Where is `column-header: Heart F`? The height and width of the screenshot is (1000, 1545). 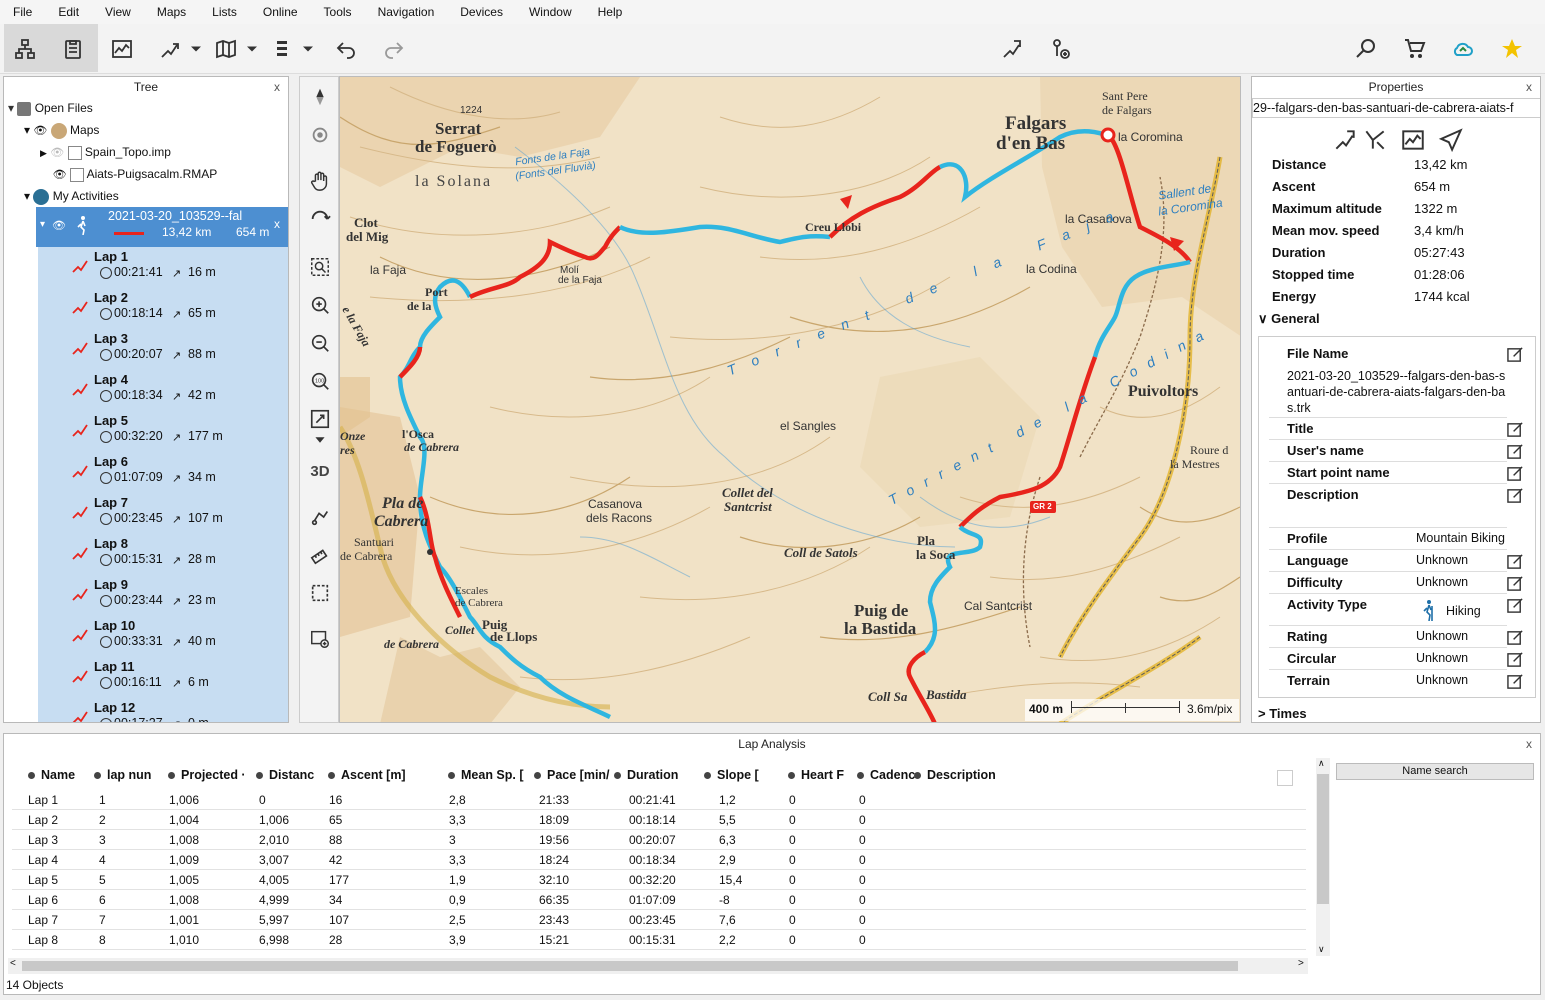 column-header: Heart F is located at coordinates (816, 775).